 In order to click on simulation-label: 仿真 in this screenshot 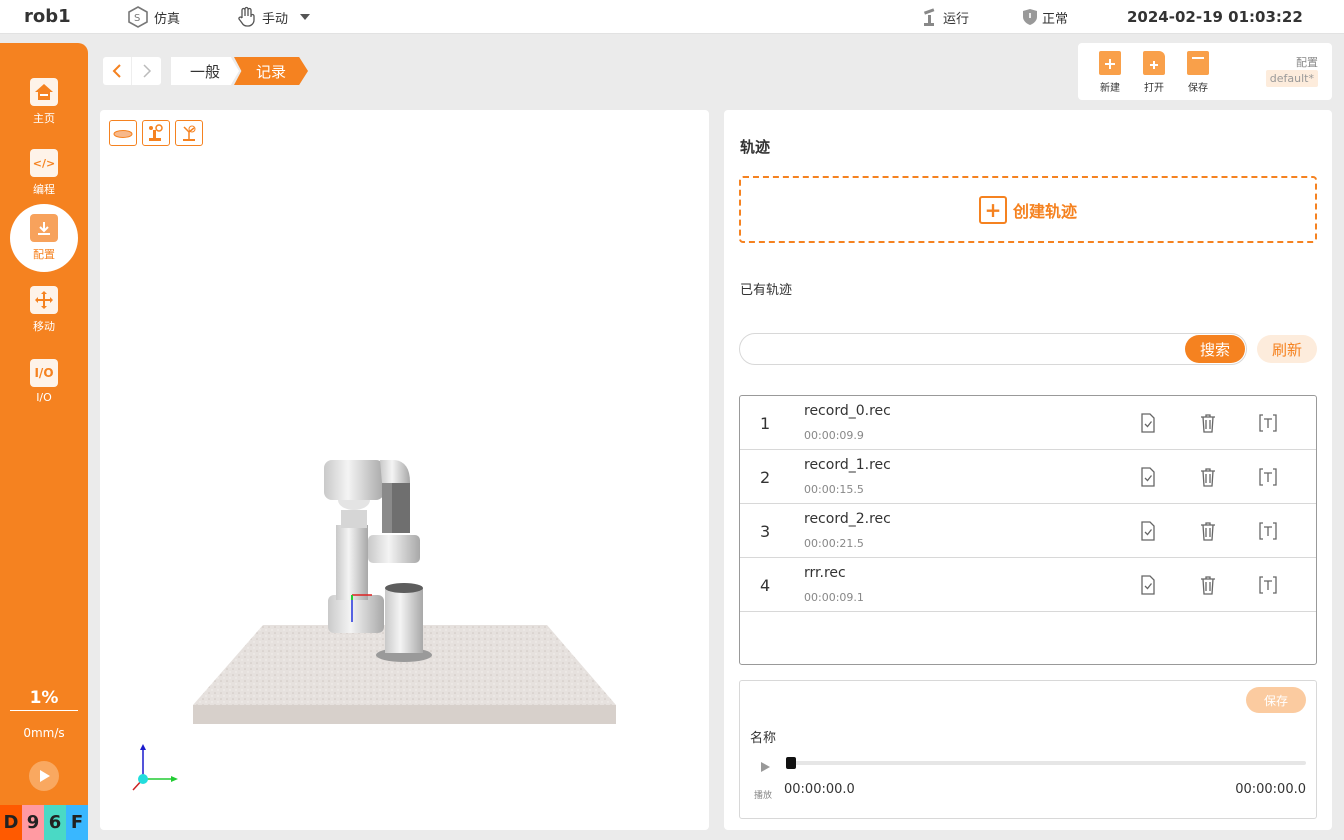, I will do `click(167, 19)`.